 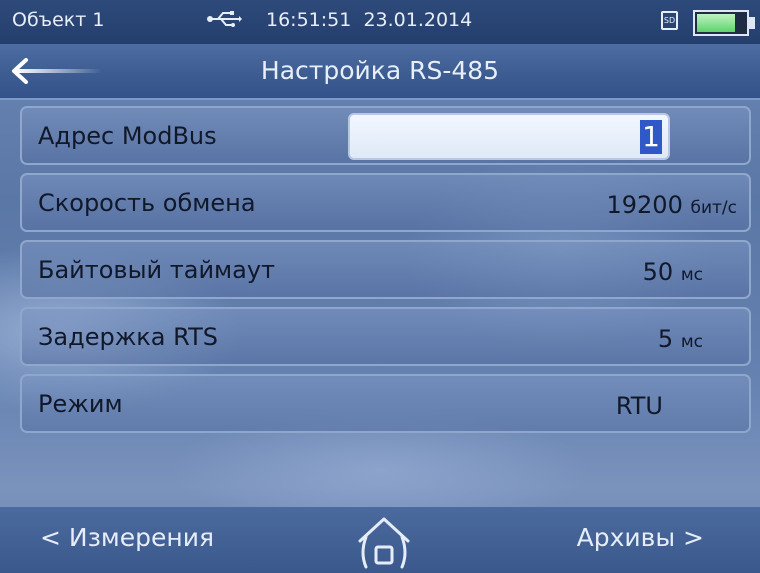 What do you see at coordinates (224, 19) in the screenshot?
I see `usb-icon` at bounding box center [224, 19].